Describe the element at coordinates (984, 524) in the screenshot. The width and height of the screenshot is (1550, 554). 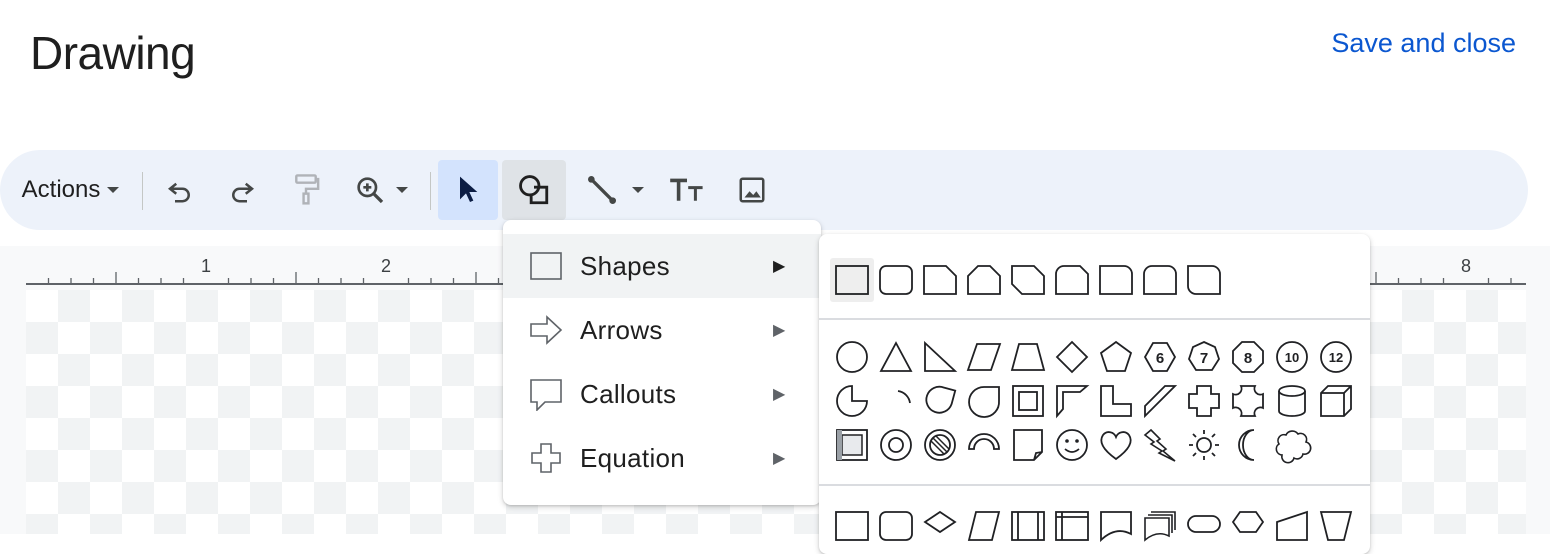
I see `flowchart-data-shape` at that location.